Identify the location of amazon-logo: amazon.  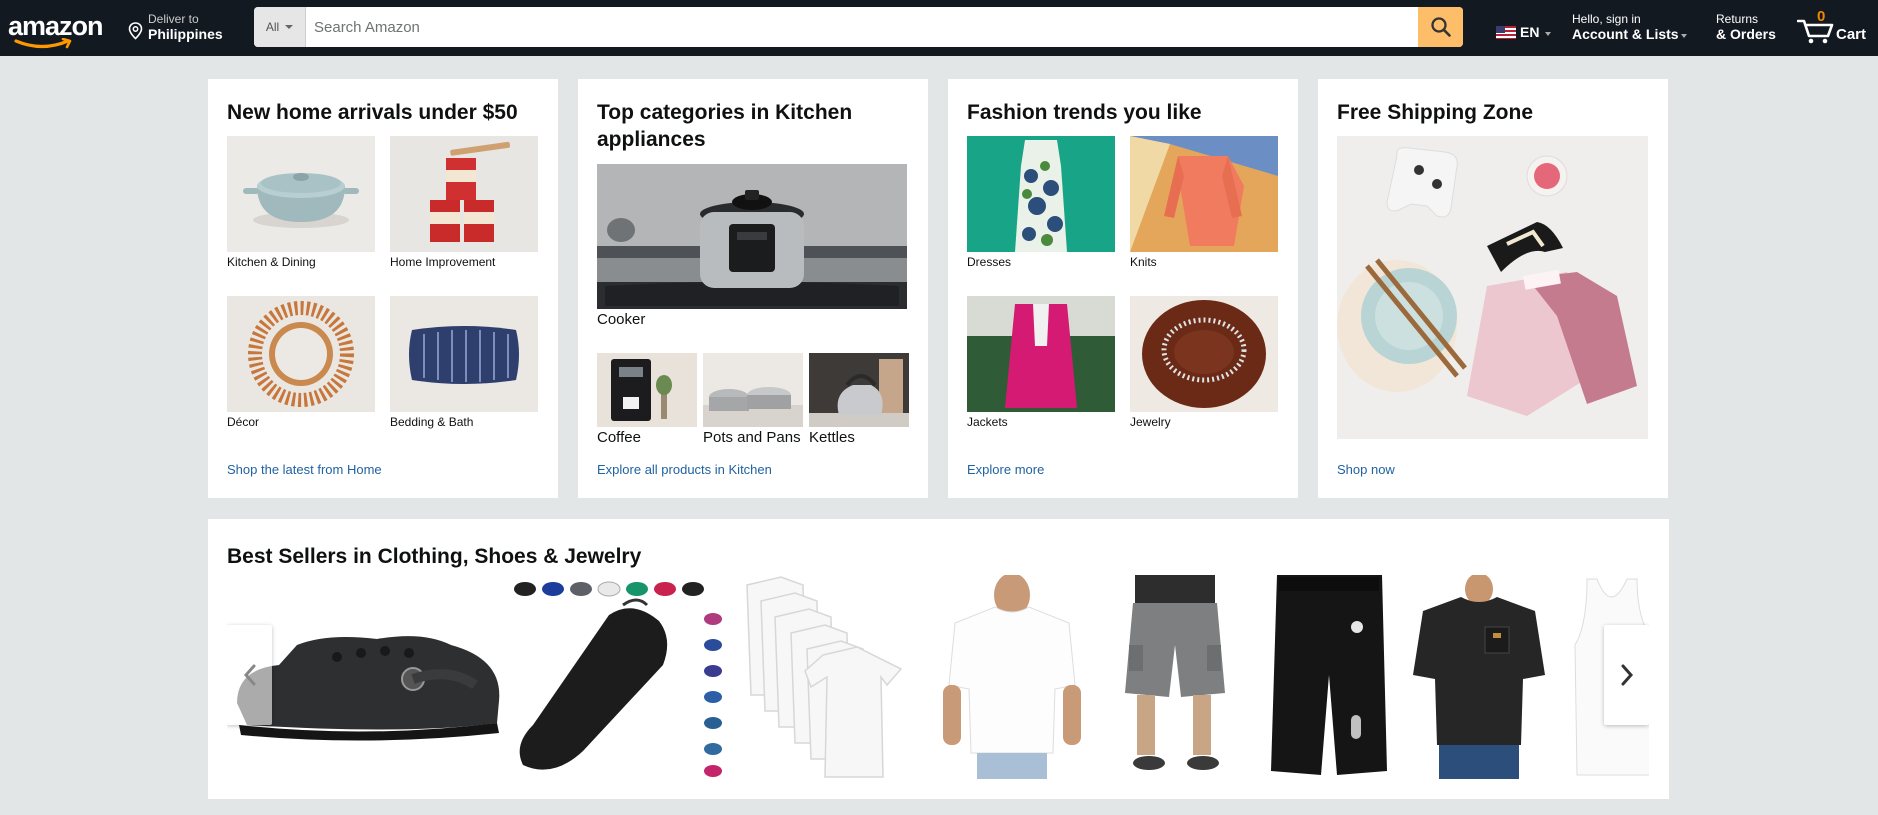
(58, 31).